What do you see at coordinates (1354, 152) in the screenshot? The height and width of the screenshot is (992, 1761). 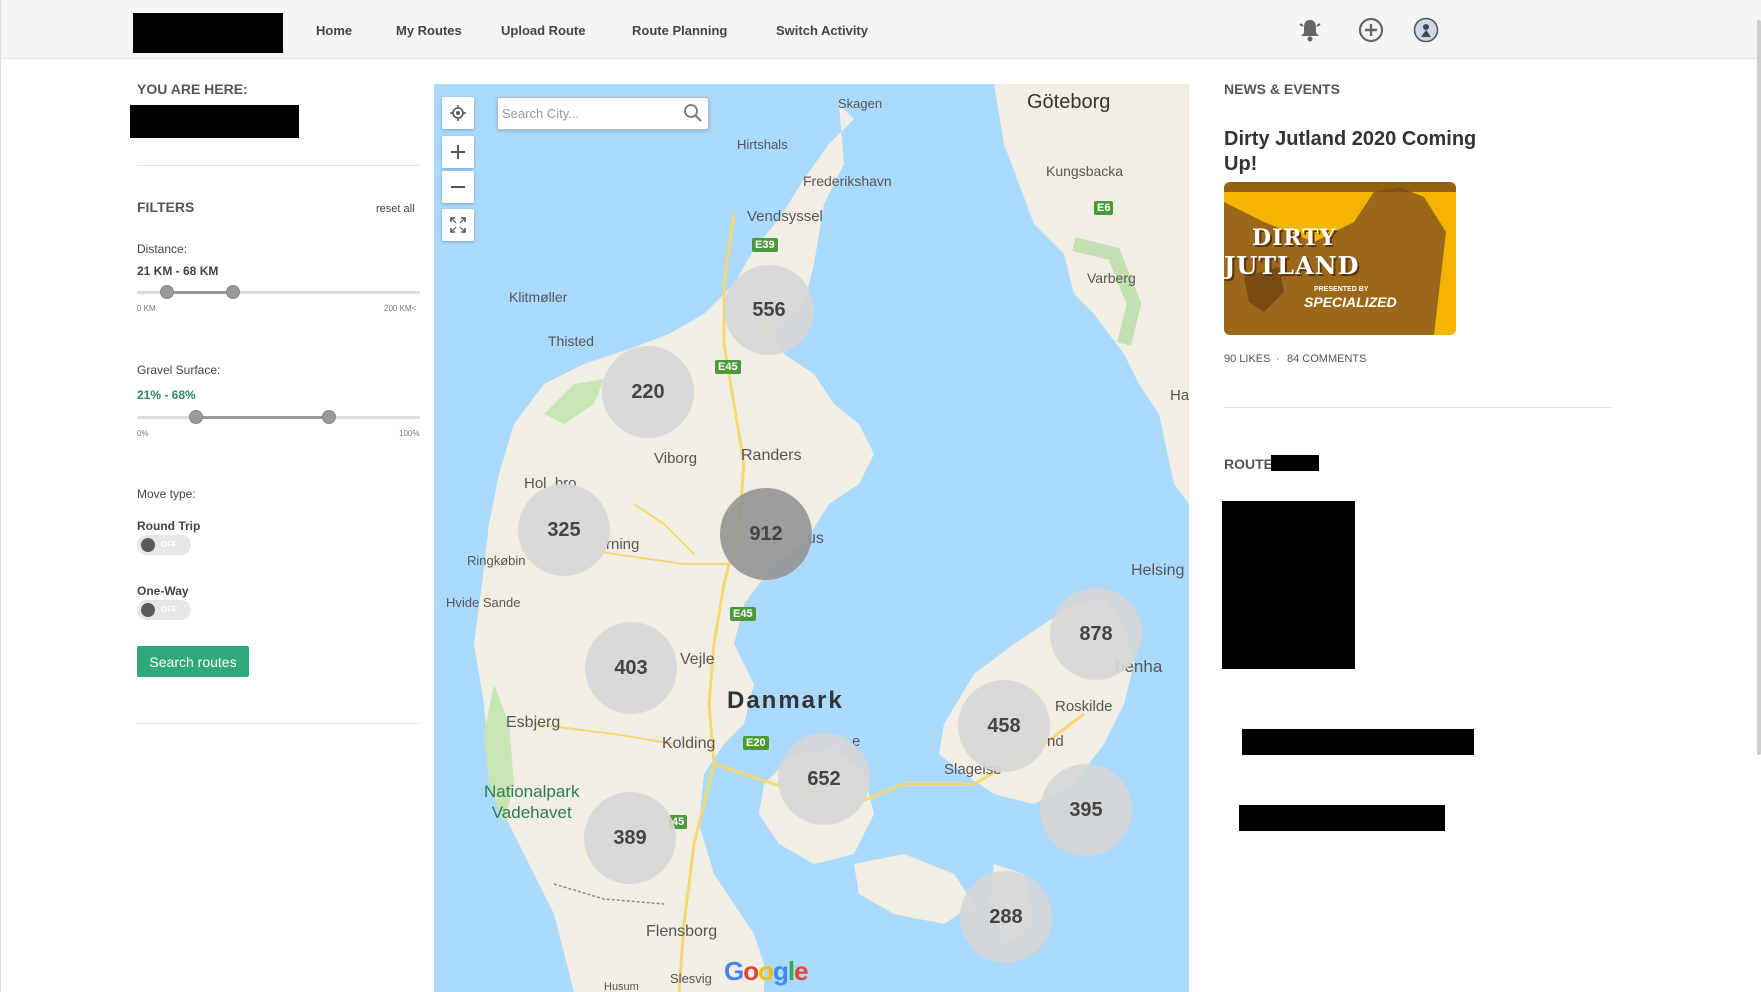 I see `article-title: Dirty Jutland 2020 Coming Up!` at bounding box center [1354, 152].